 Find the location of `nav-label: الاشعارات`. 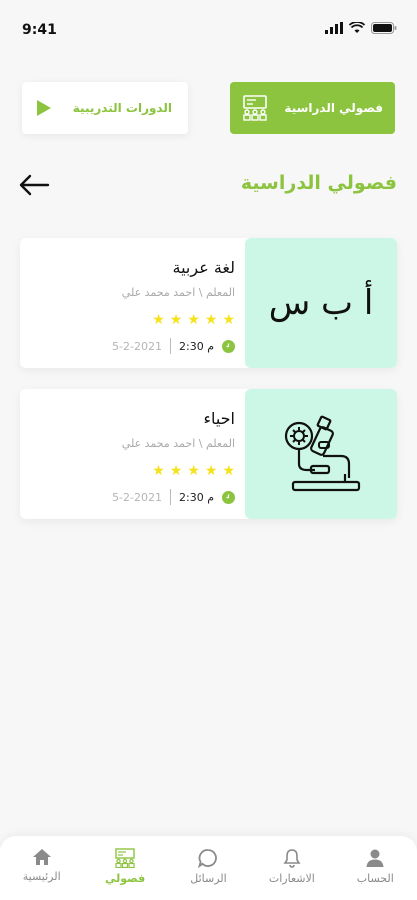

nav-label: الاشعارات is located at coordinates (291, 878).